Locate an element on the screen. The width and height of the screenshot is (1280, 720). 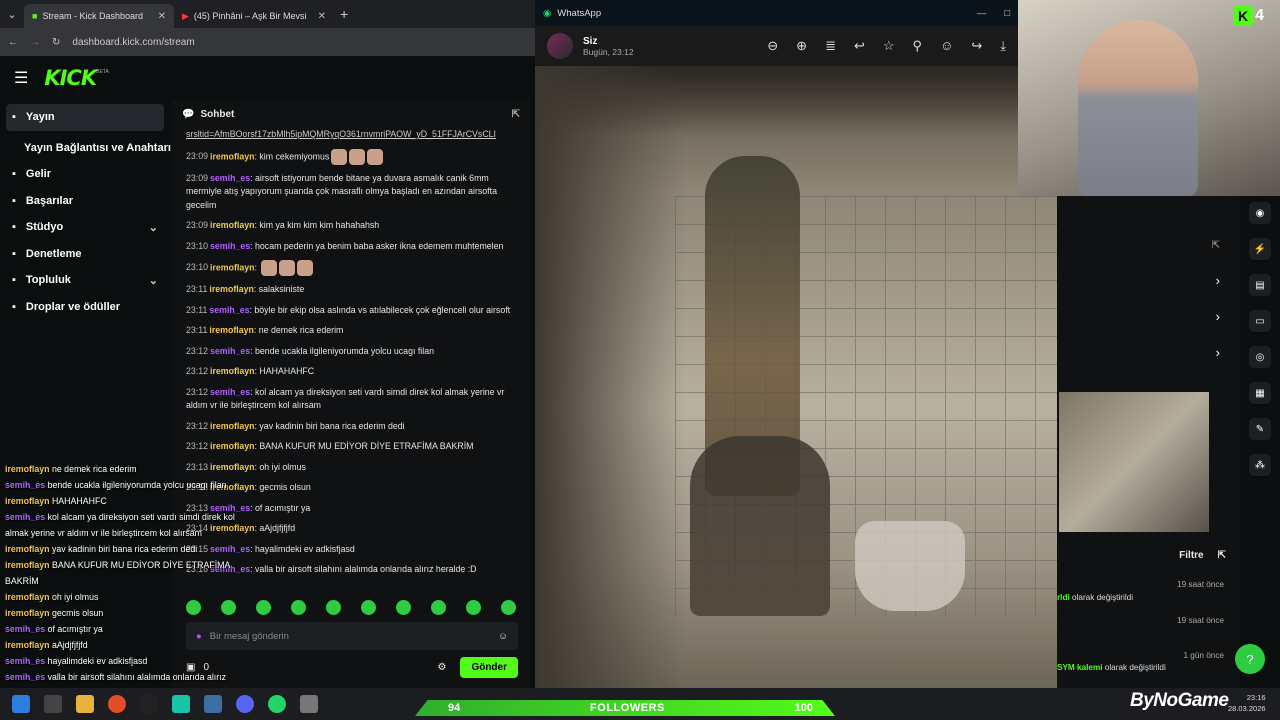
stream-preview is located at coordinates (1134, 462).